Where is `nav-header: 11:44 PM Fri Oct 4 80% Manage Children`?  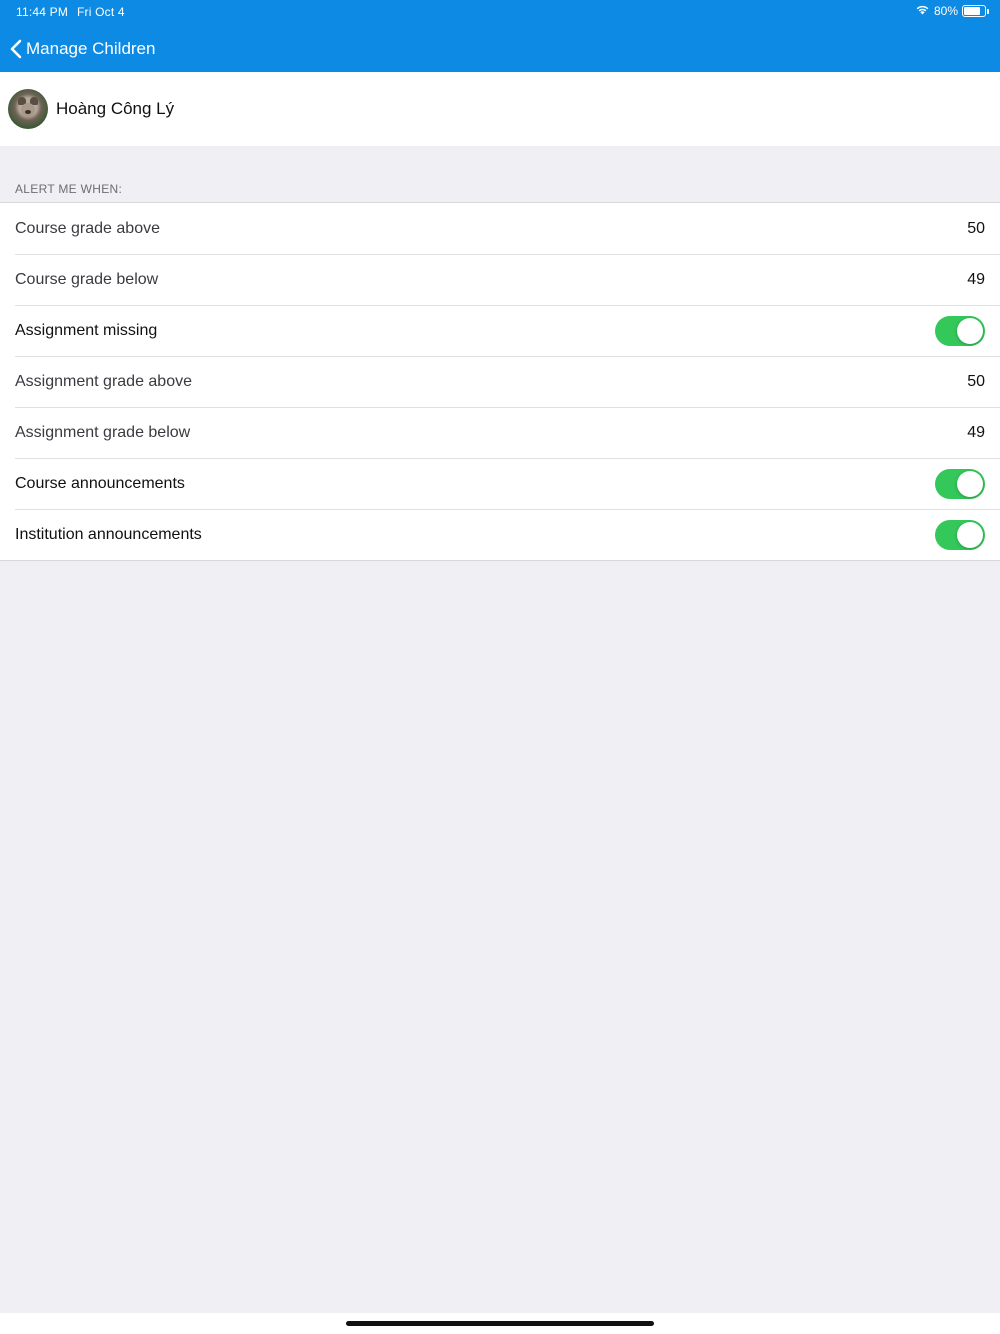
nav-header: 11:44 PM Fri Oct 4 80% Manage Children is located at coordinates (500, 36).